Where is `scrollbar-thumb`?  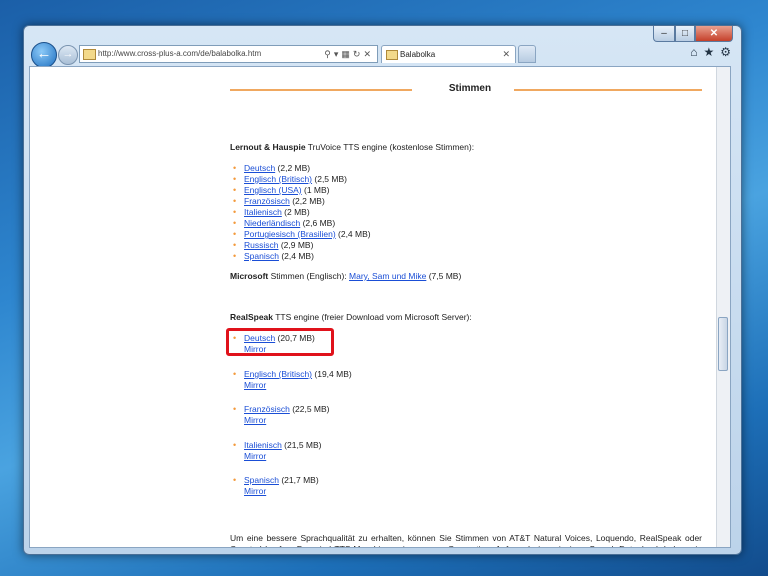 scrollbar-thumb is located at coordinates (723, 344).